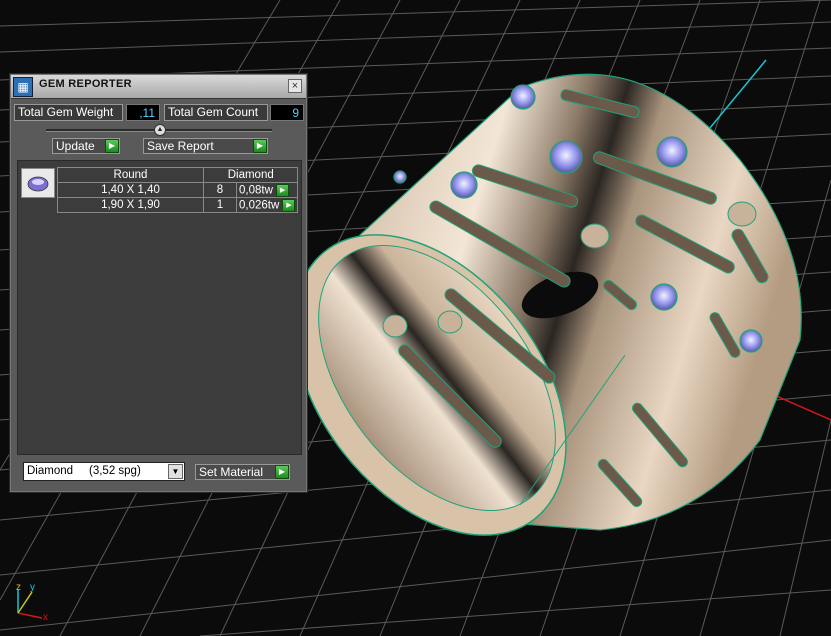 The height and width of the screenshot is (636, 831). I want to click on table-row: 1,90 X 1,90 1 0,026tw ▶, so click(178, 205).